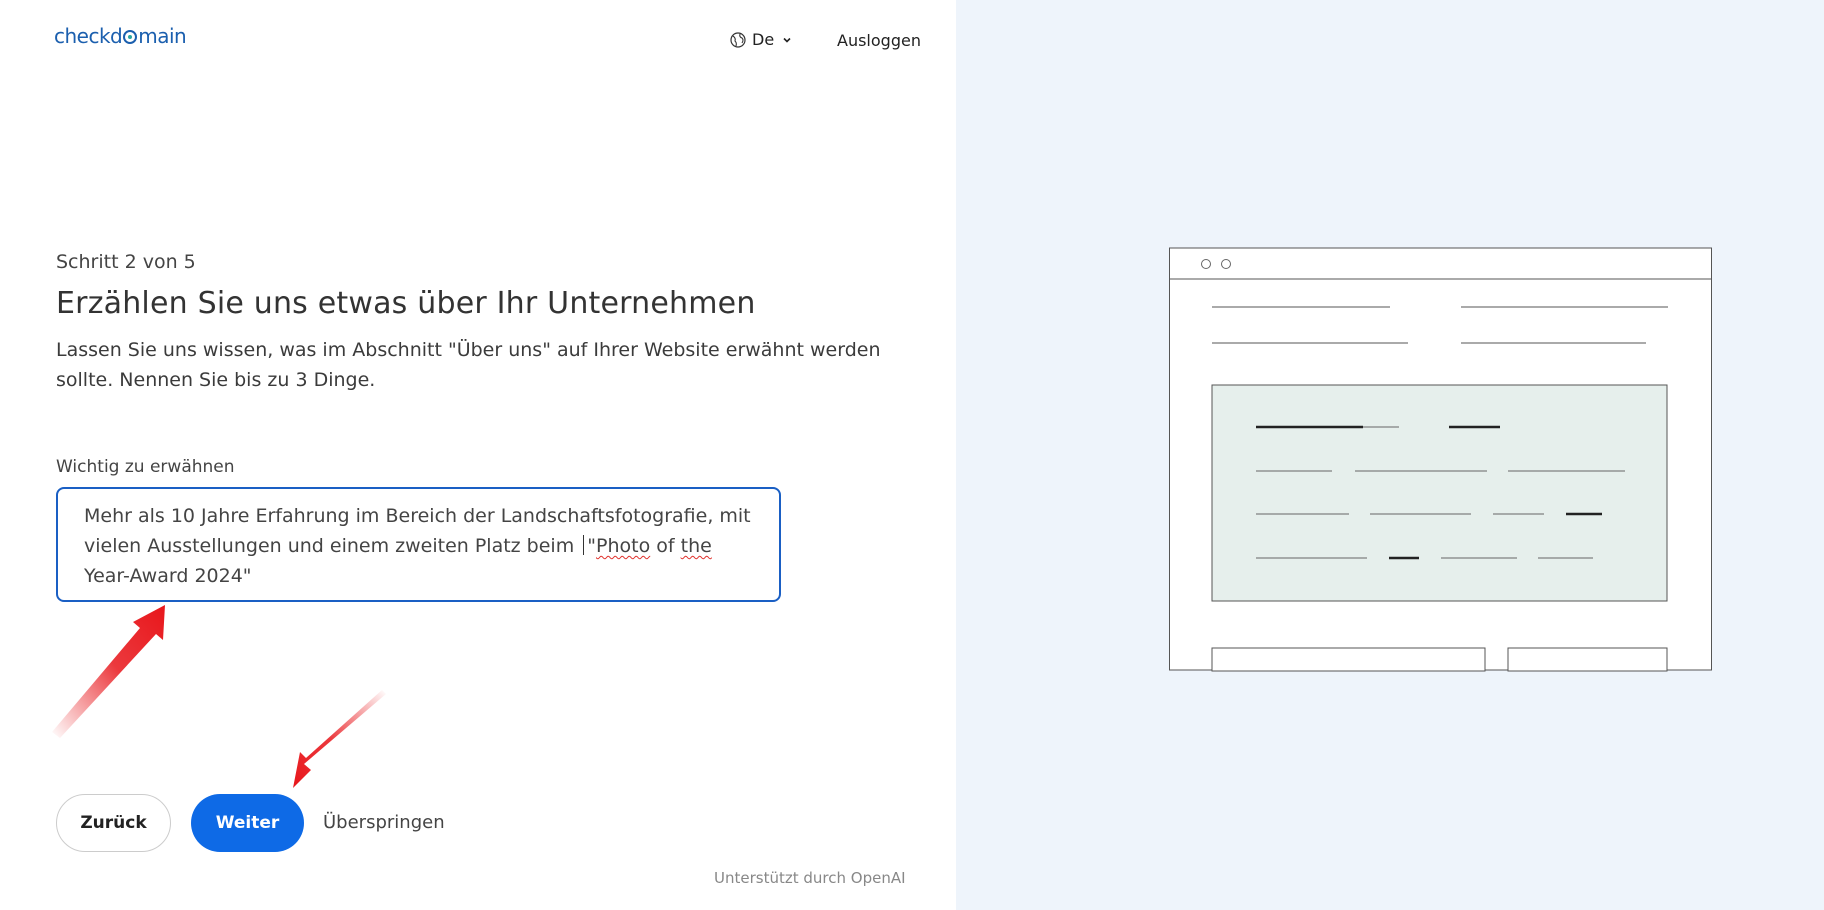 The width and height of the screenshot is (1824, 910). What do you see at coordinates (584, 545) in the screenshot?
I see `text-cursor` at bounding box center [584, 545].